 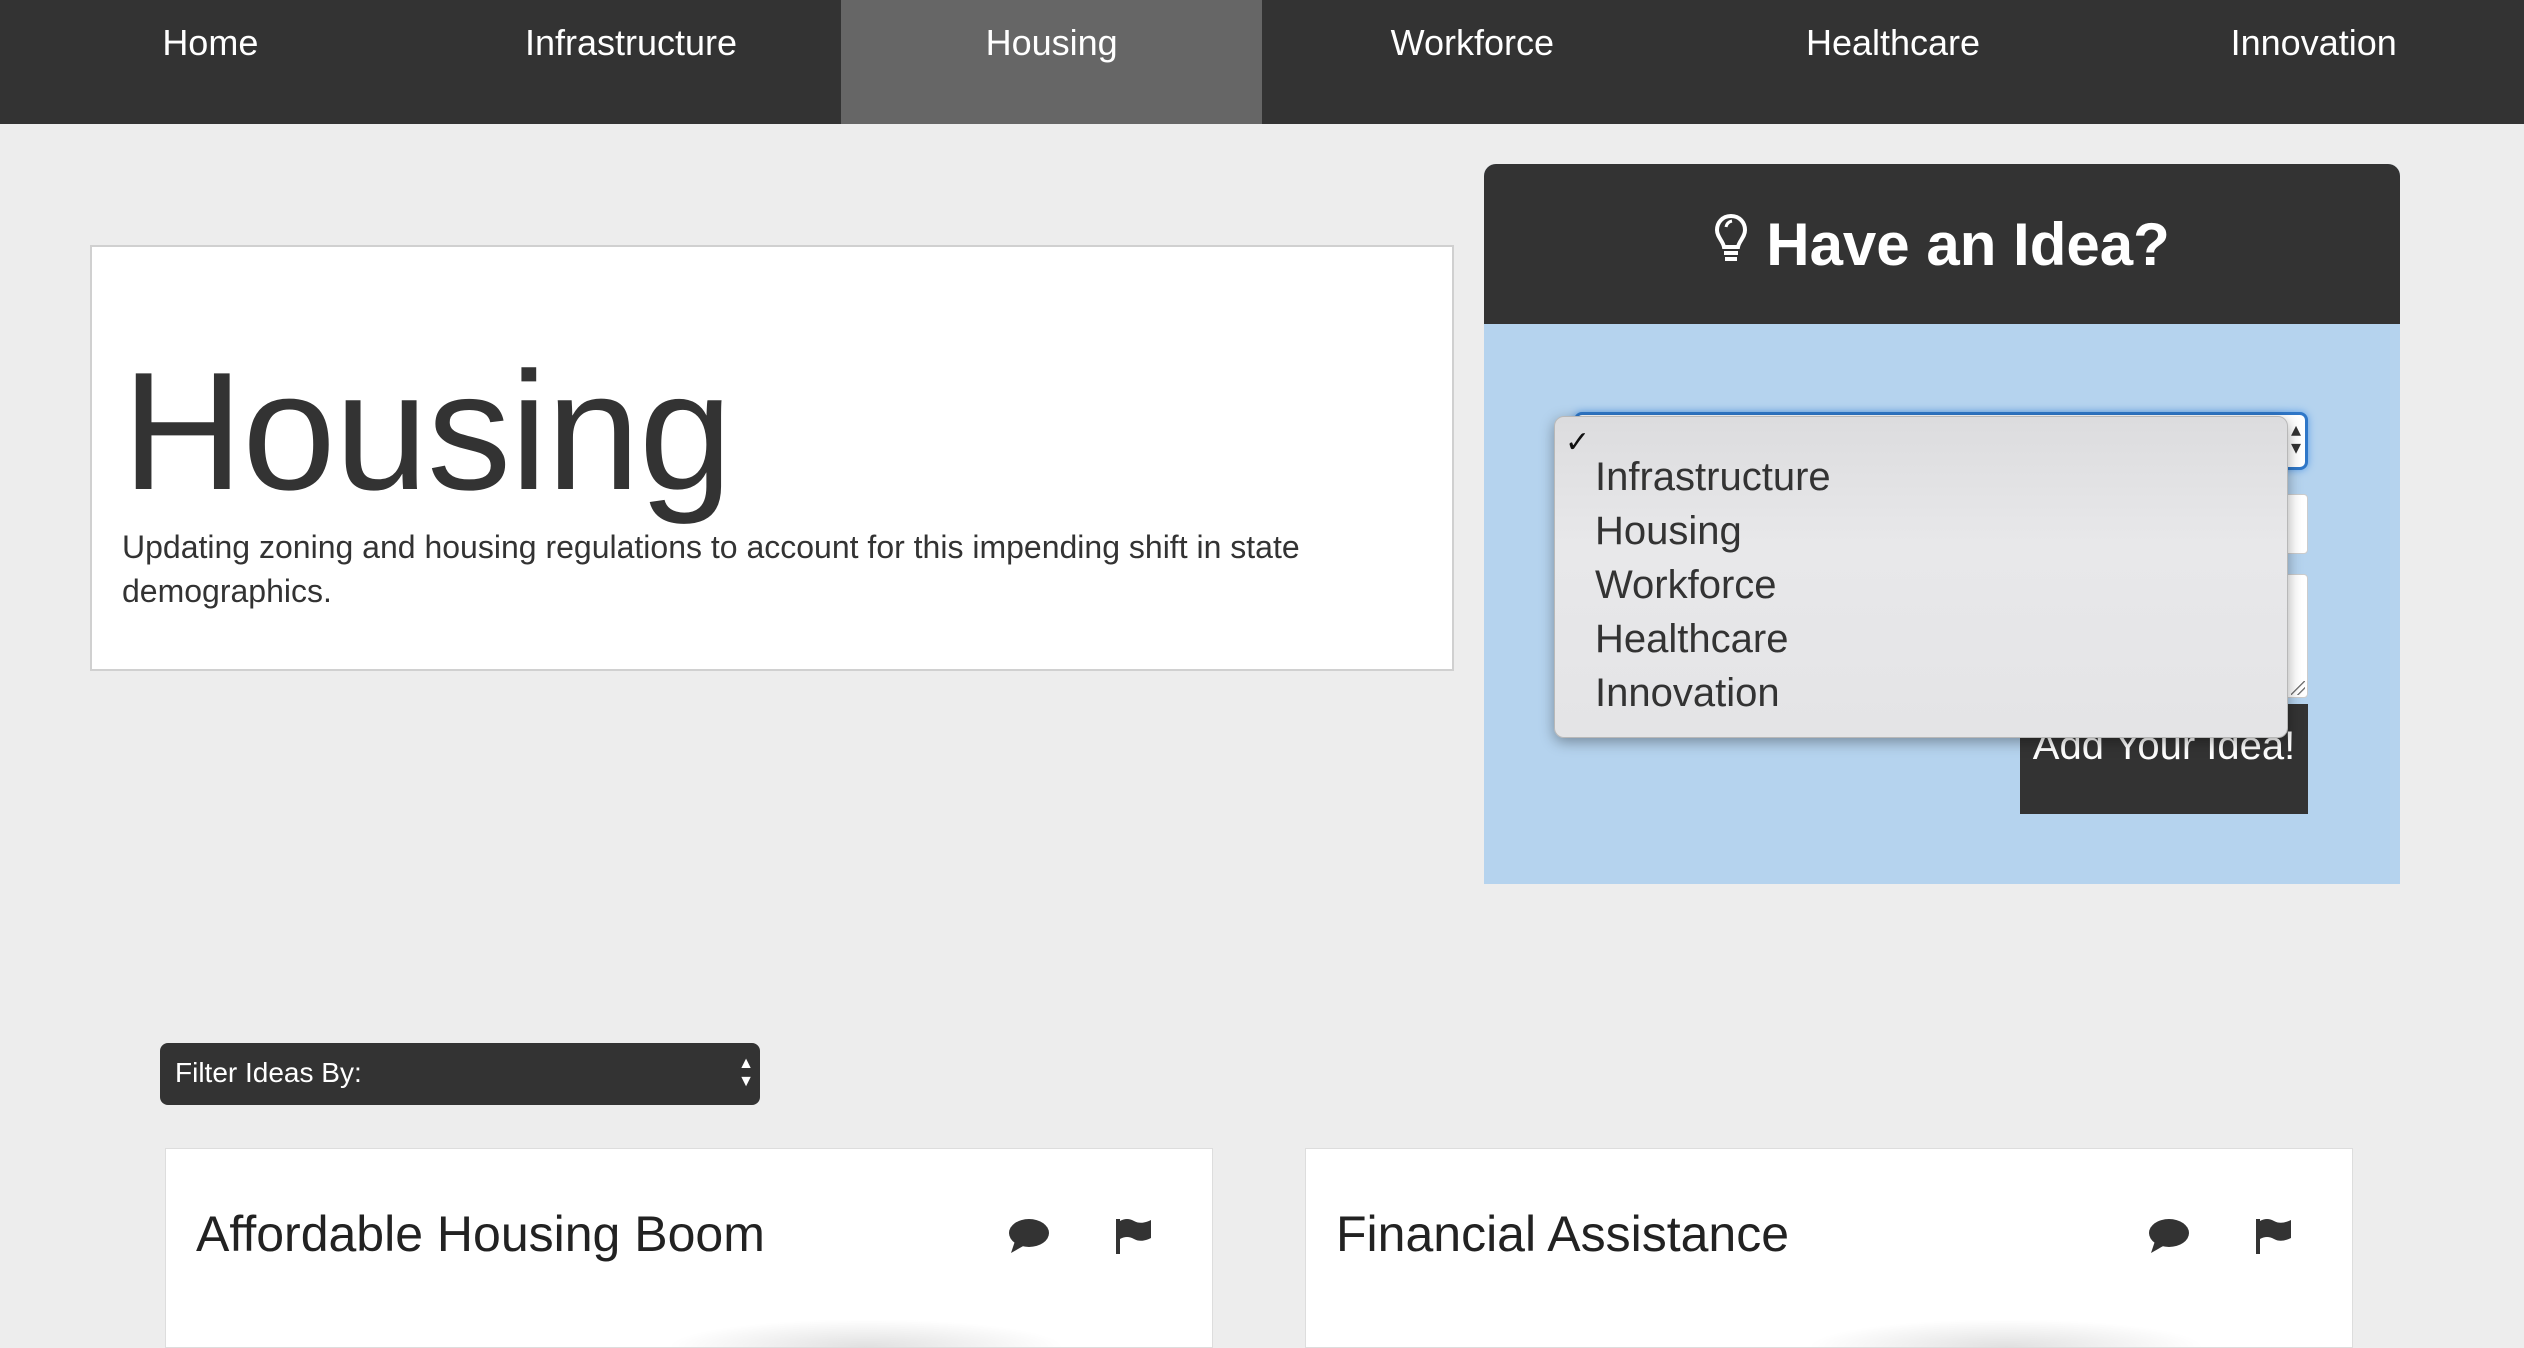 What do you see at coordinates (1713, 477) in the screenshot?
I see `dropdown-option-infrastructure: Infrastructure` at bounding box center [1713, 477].